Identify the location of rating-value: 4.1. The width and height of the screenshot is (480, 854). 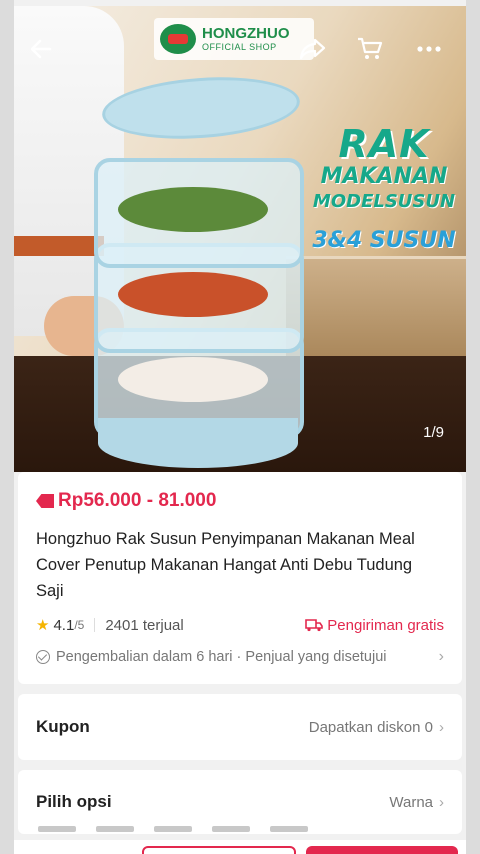
(64, 625).